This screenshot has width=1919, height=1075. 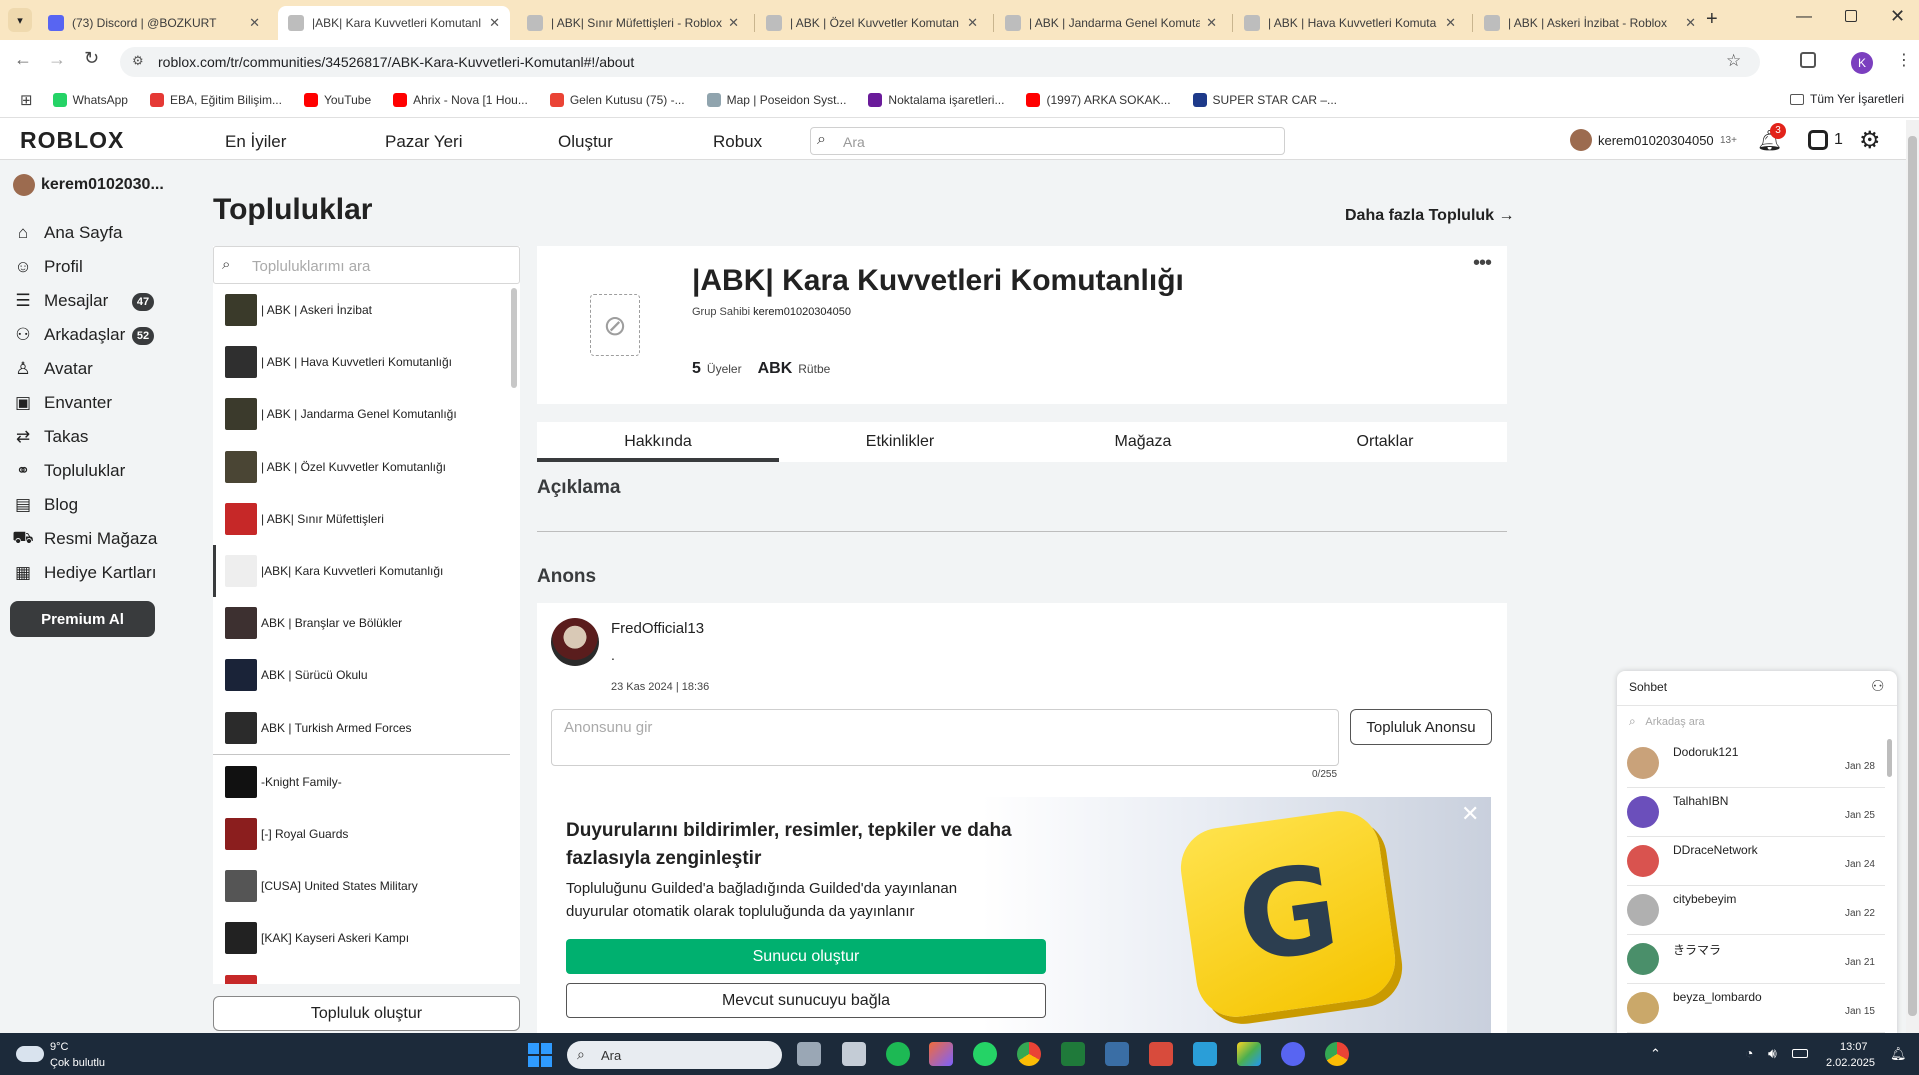 I want to click on chat-title: Sohbet, so click(x=1648, y=687).